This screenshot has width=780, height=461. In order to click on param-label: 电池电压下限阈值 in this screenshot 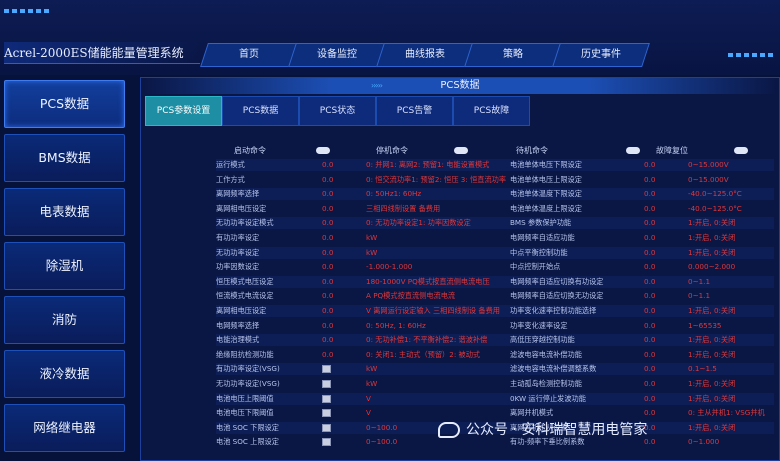, I will do `click(245, 413)`.